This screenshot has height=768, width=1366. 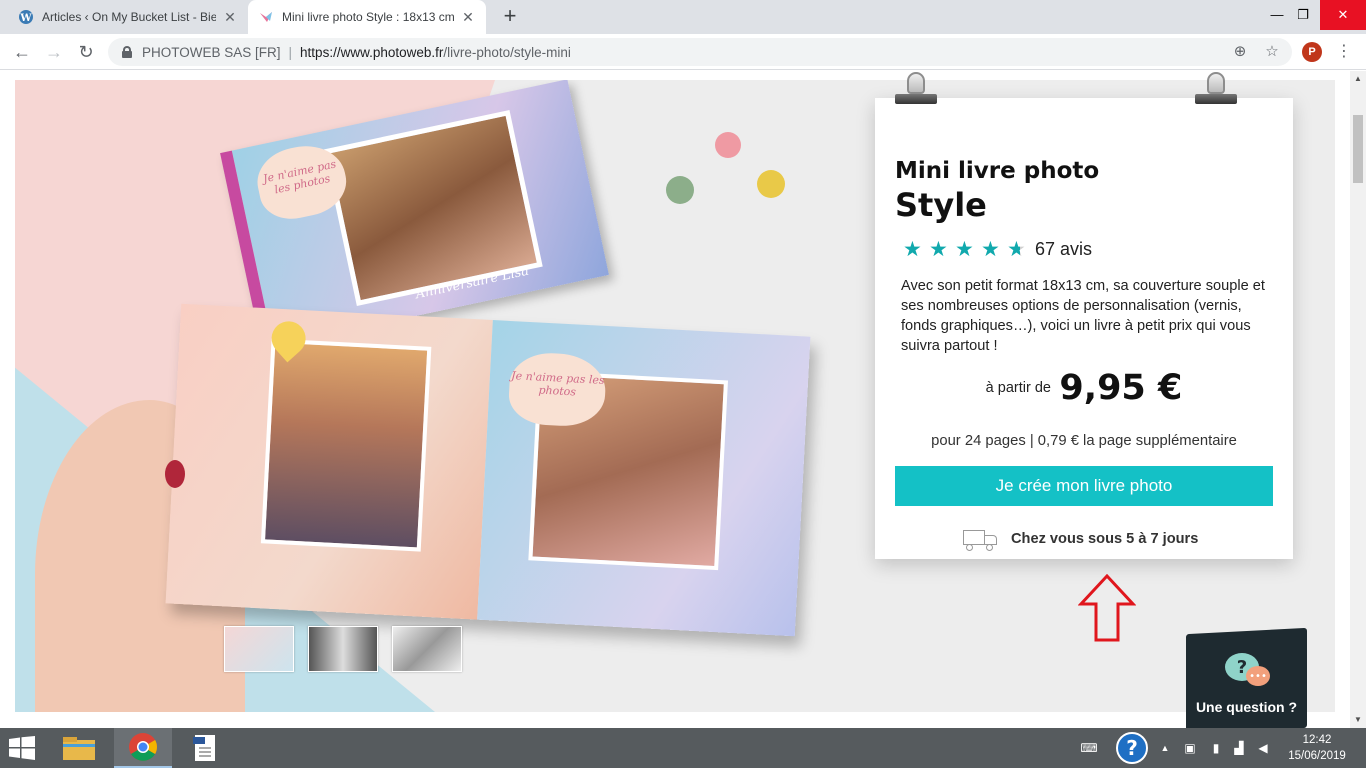 What do you see at coordinates (1089, 748) in the screenshot?
I see `keyboard-icon: ⌨` at bounding box center [1089, 748].